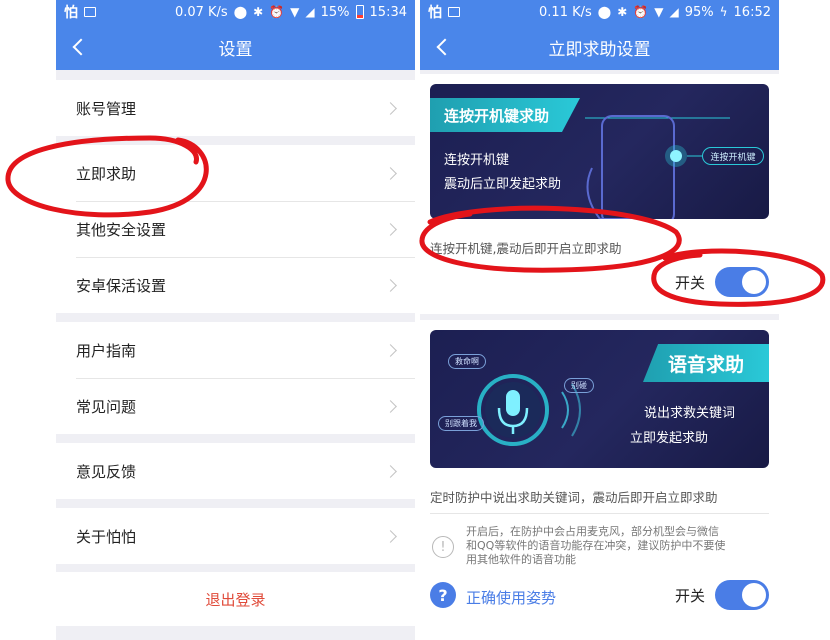  Describe the element at coordinates (669, 438) in the screenshot. I see `banner-line-2: 立即发起求助` at that location.